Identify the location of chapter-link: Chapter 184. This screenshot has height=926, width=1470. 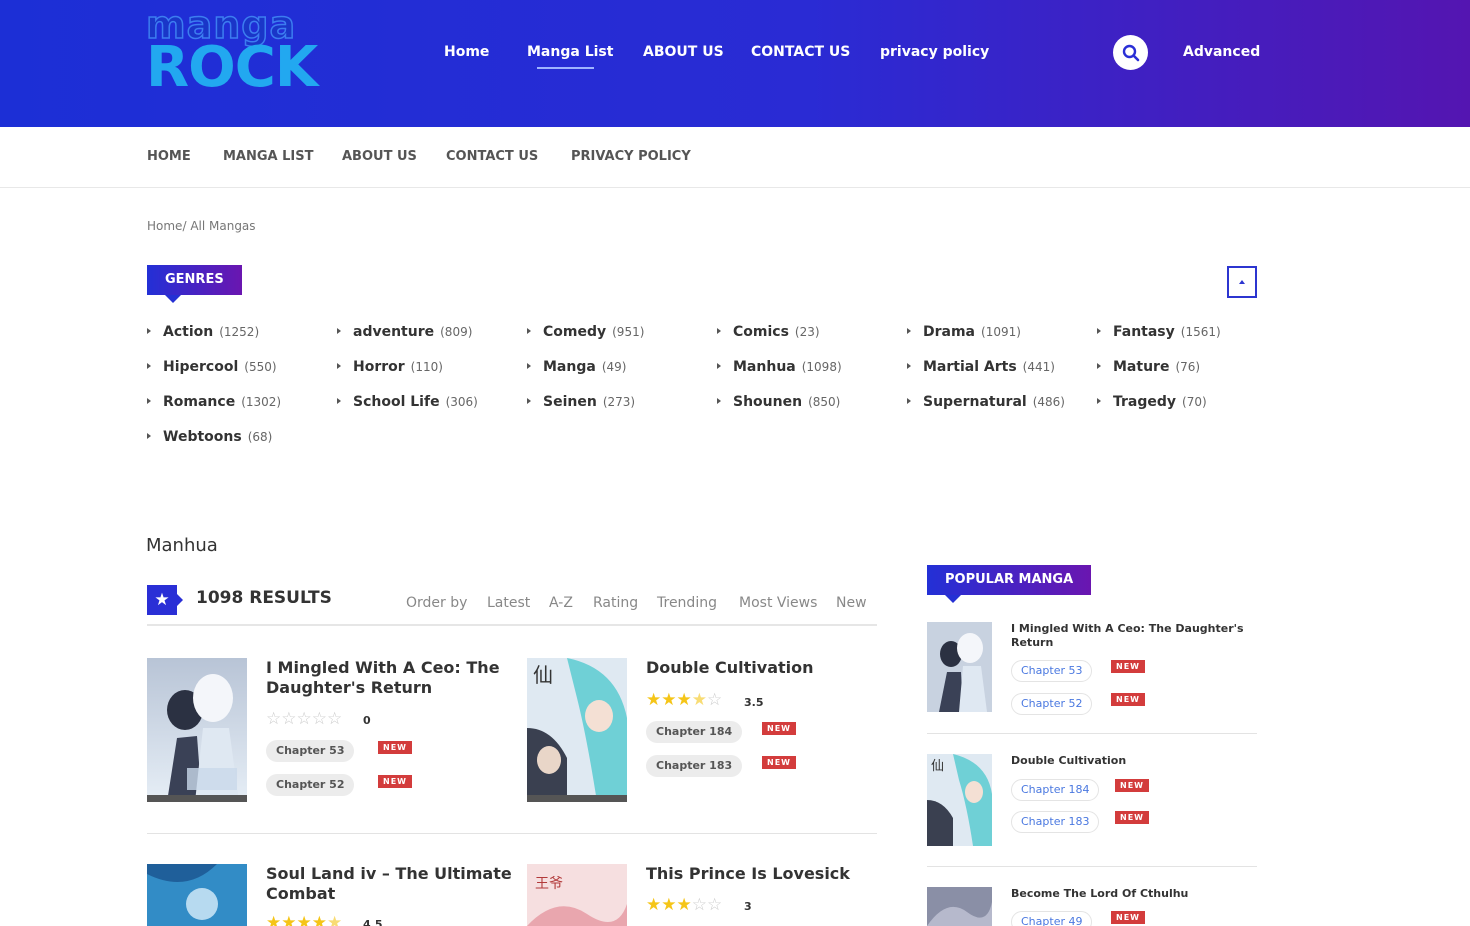
(694, 732).